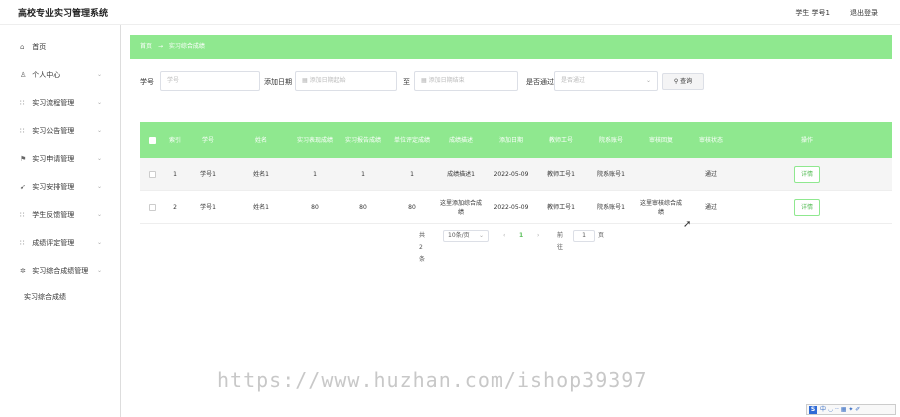 This screenshot has width=900, height=417. Describe the element at coordinates (53, 131) in the screenshot. I see `sidebar-item-label: 实习公告管理` at that location.